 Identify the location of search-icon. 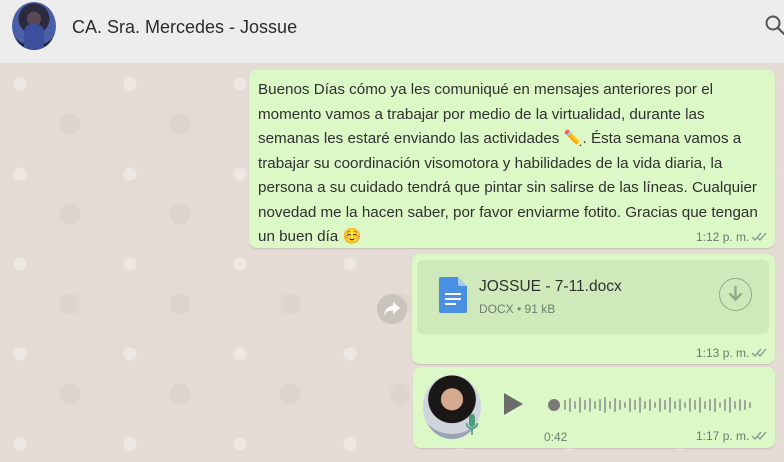
(774, 25).